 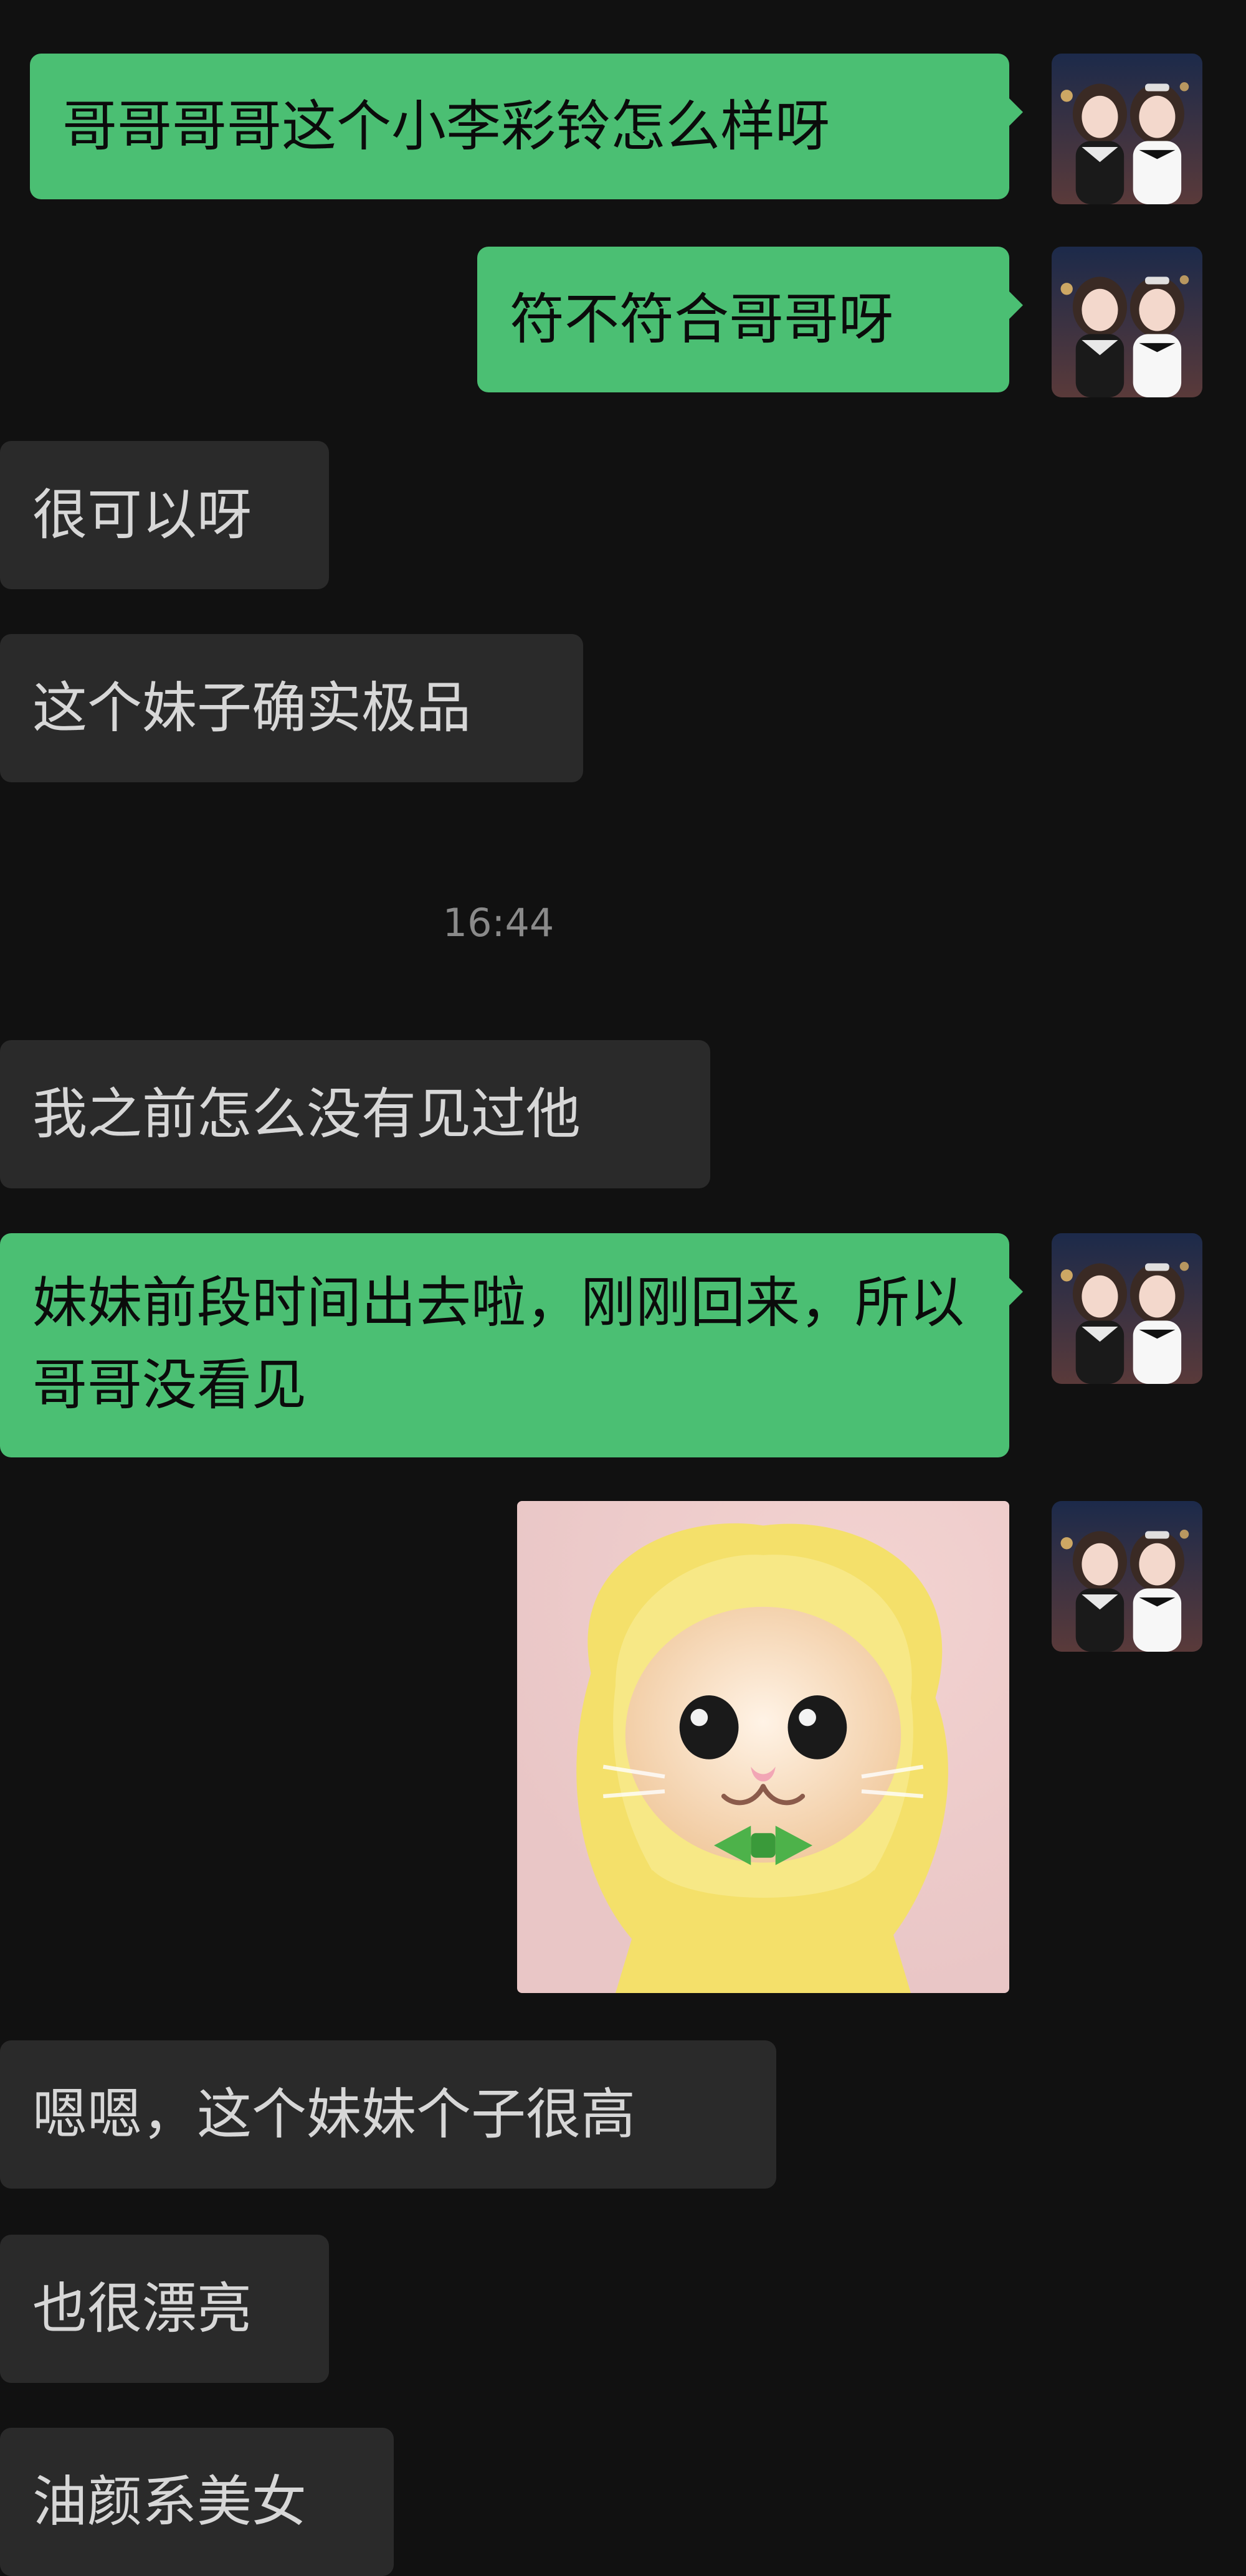 I want to click on message-bubble-sent: 哥哥哥哥这个小李彩铃怎么样呀, so click(x=526, y=126).